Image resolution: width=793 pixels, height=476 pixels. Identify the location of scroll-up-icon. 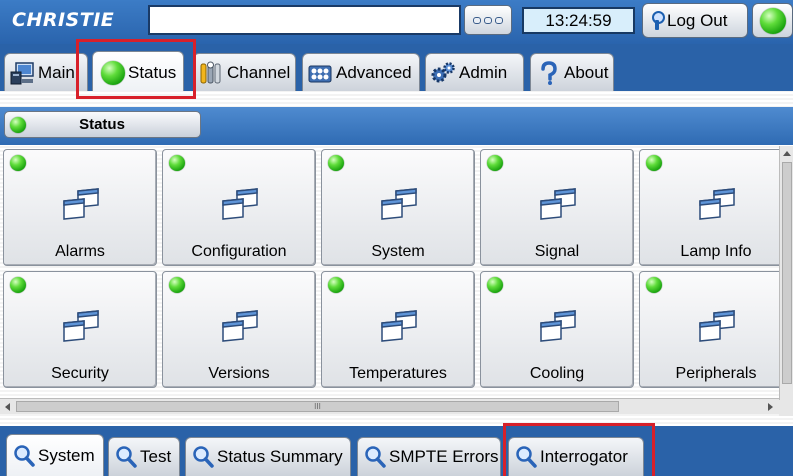
(787, 153).